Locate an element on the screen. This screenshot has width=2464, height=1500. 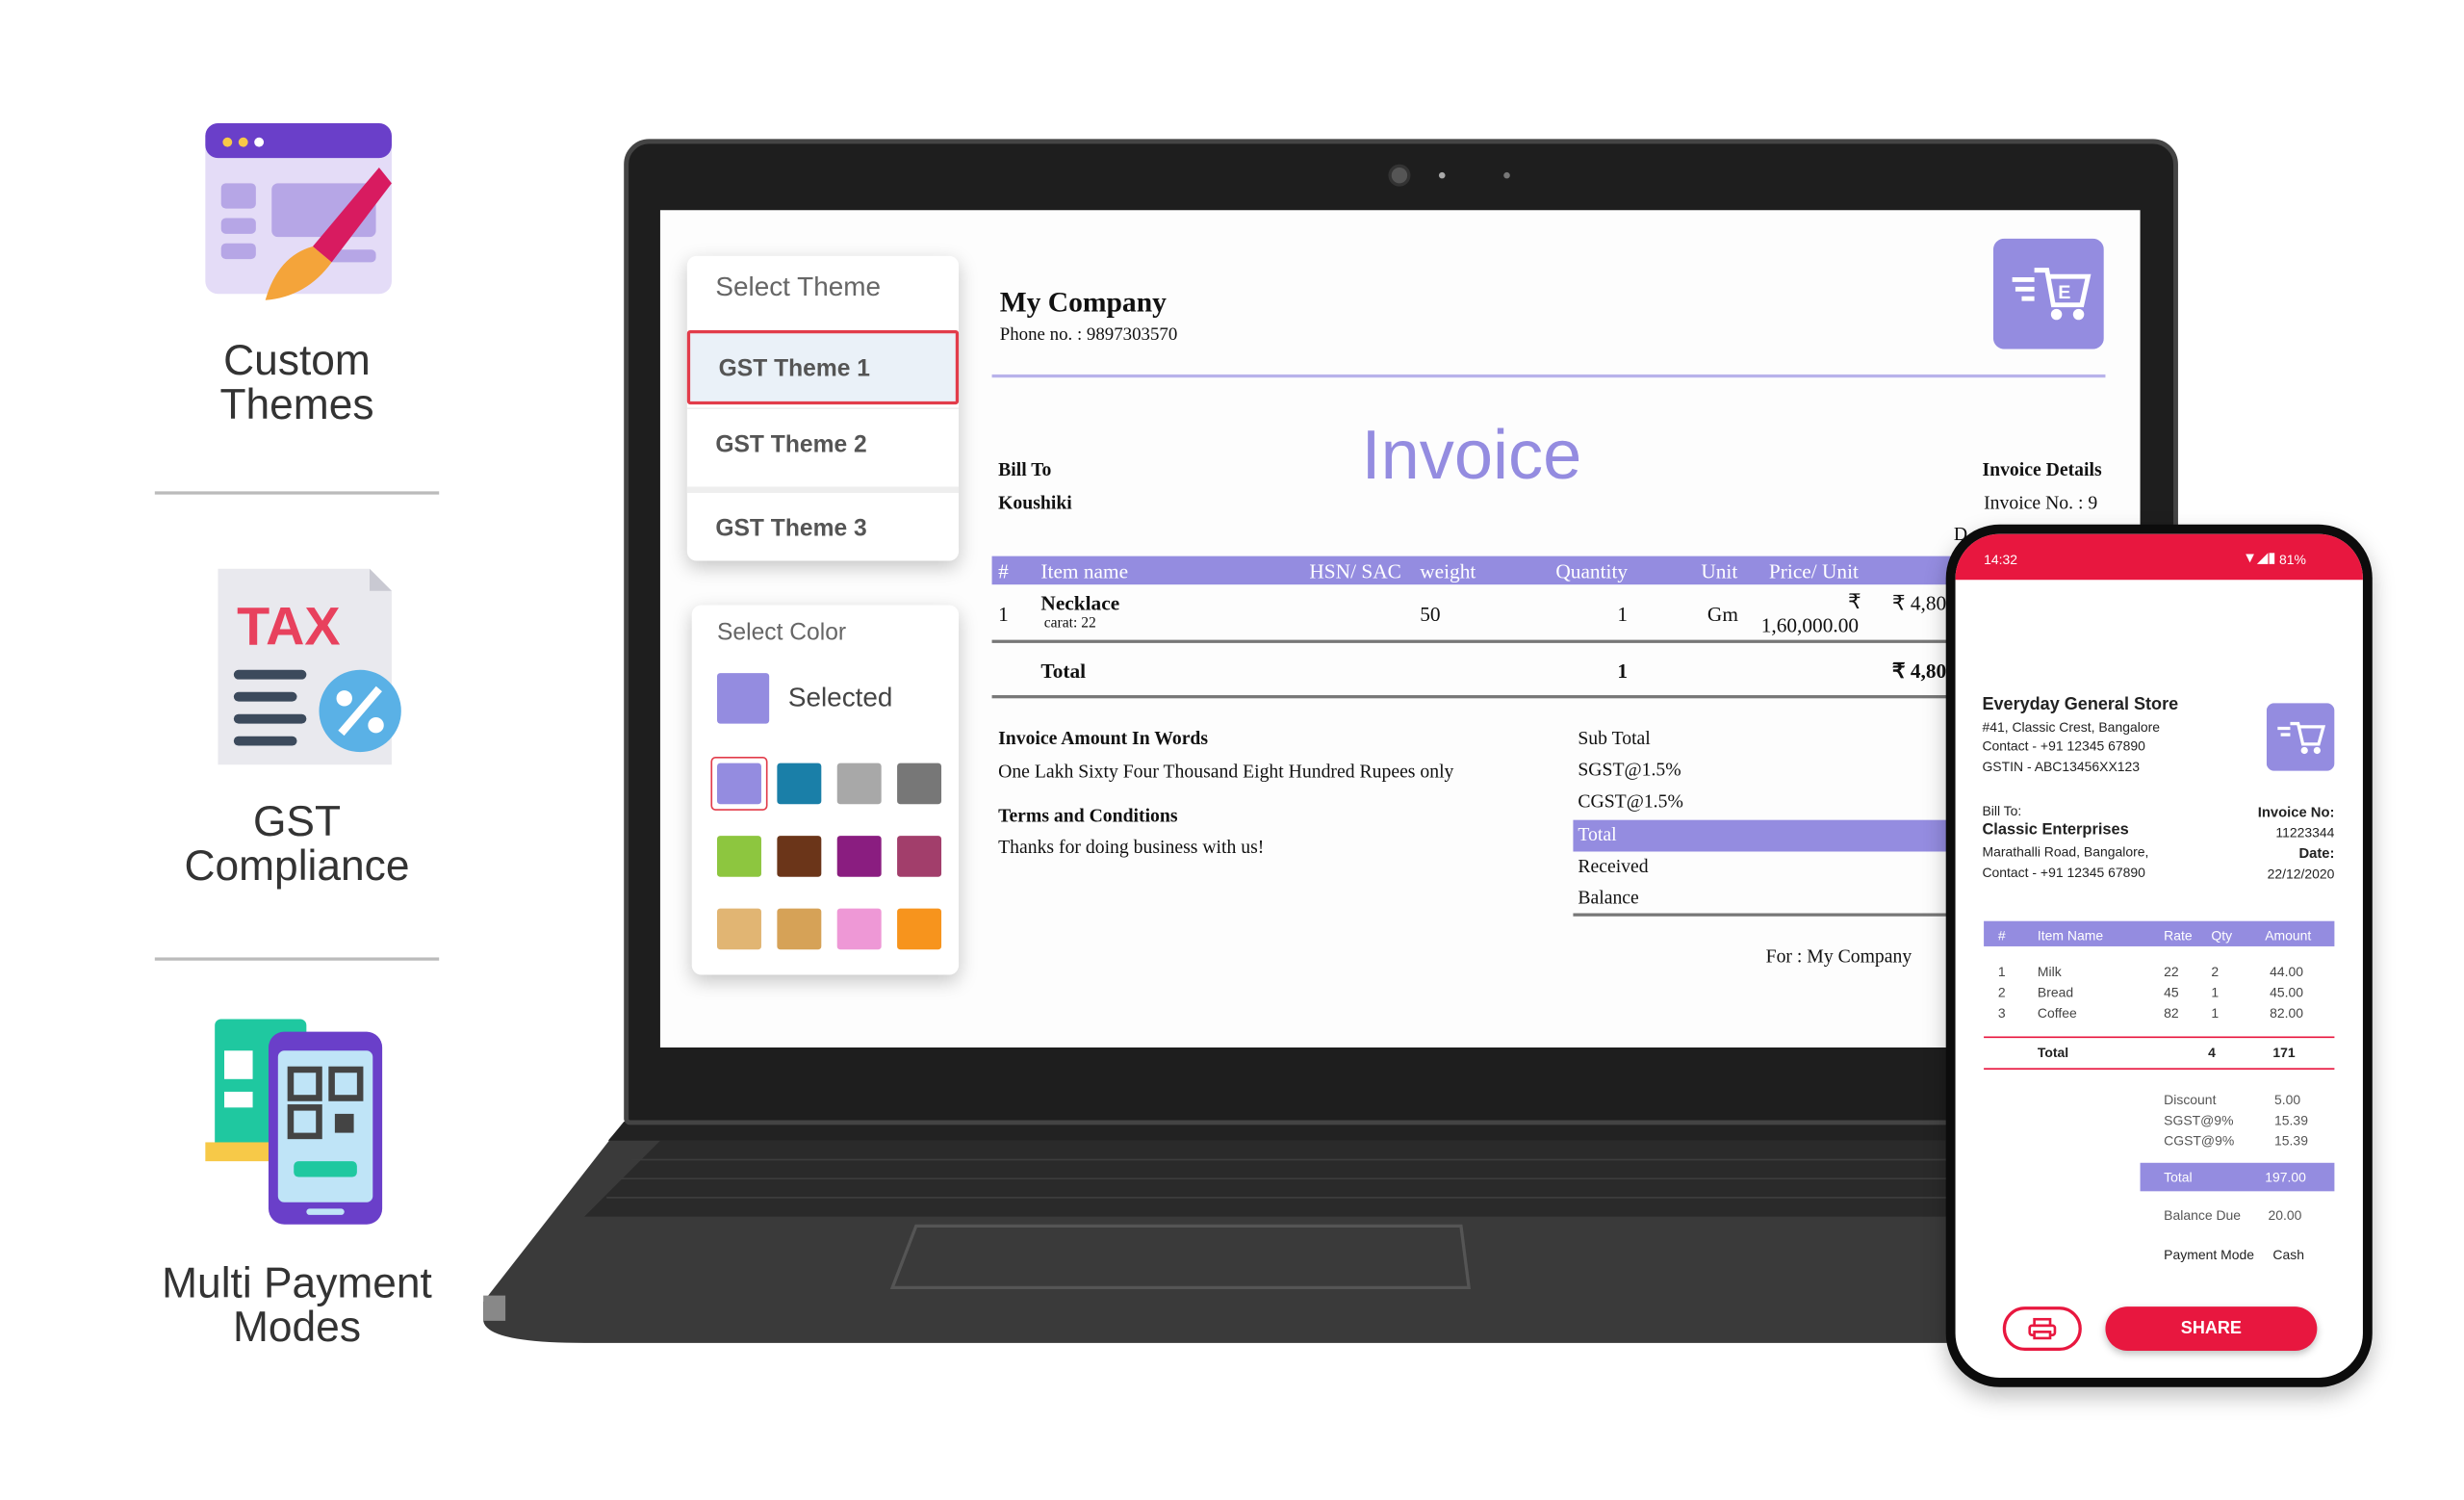
summary-label: SGST@9% is located at coordinates (2199, 1120).